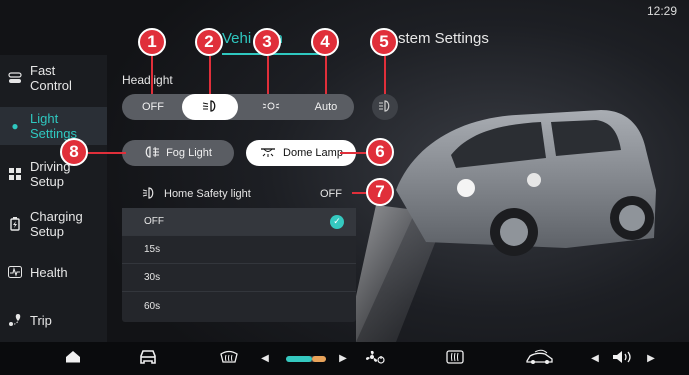 This screenshot has height=375, width=689. I want to click on headlight-glow, so click(466, 188).